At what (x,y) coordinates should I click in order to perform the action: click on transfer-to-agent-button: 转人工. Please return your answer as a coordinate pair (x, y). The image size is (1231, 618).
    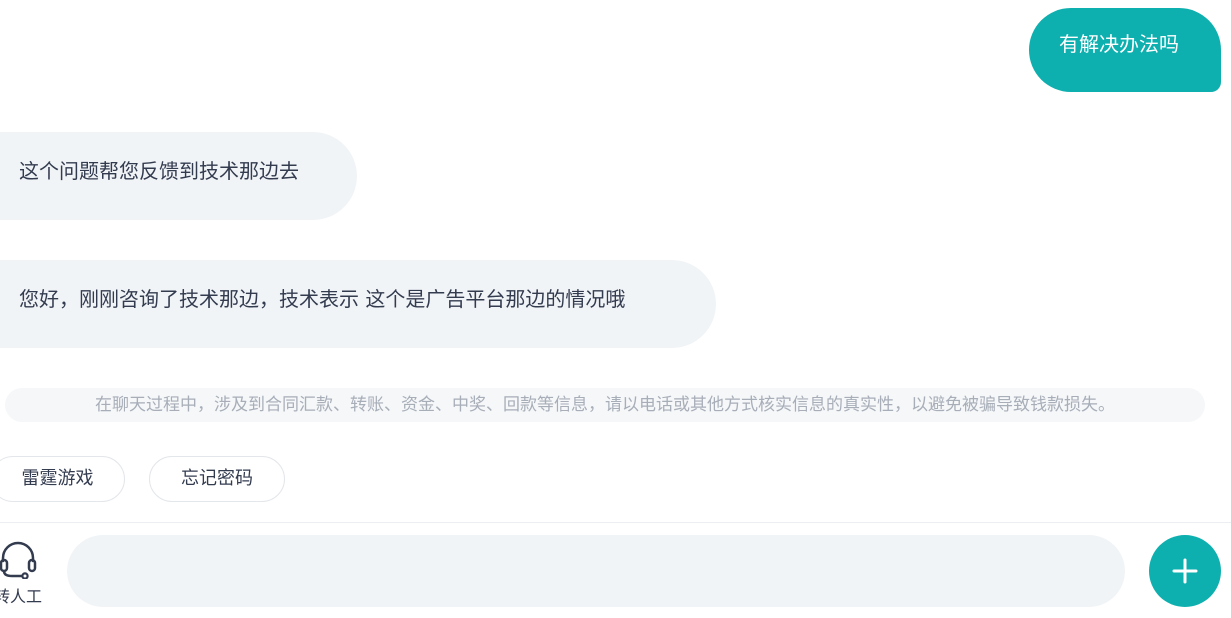
    Looking at the image, I should click on (24, 571).